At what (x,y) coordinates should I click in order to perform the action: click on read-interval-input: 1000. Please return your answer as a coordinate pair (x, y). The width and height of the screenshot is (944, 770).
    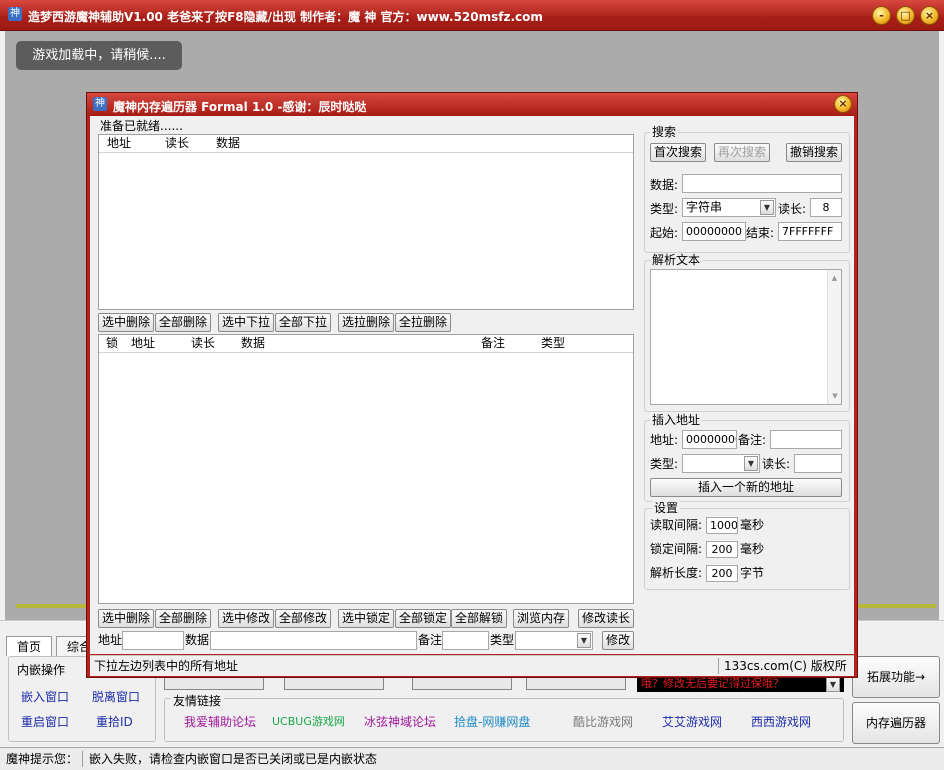
    Looking at the image, I should click on (722, 525).